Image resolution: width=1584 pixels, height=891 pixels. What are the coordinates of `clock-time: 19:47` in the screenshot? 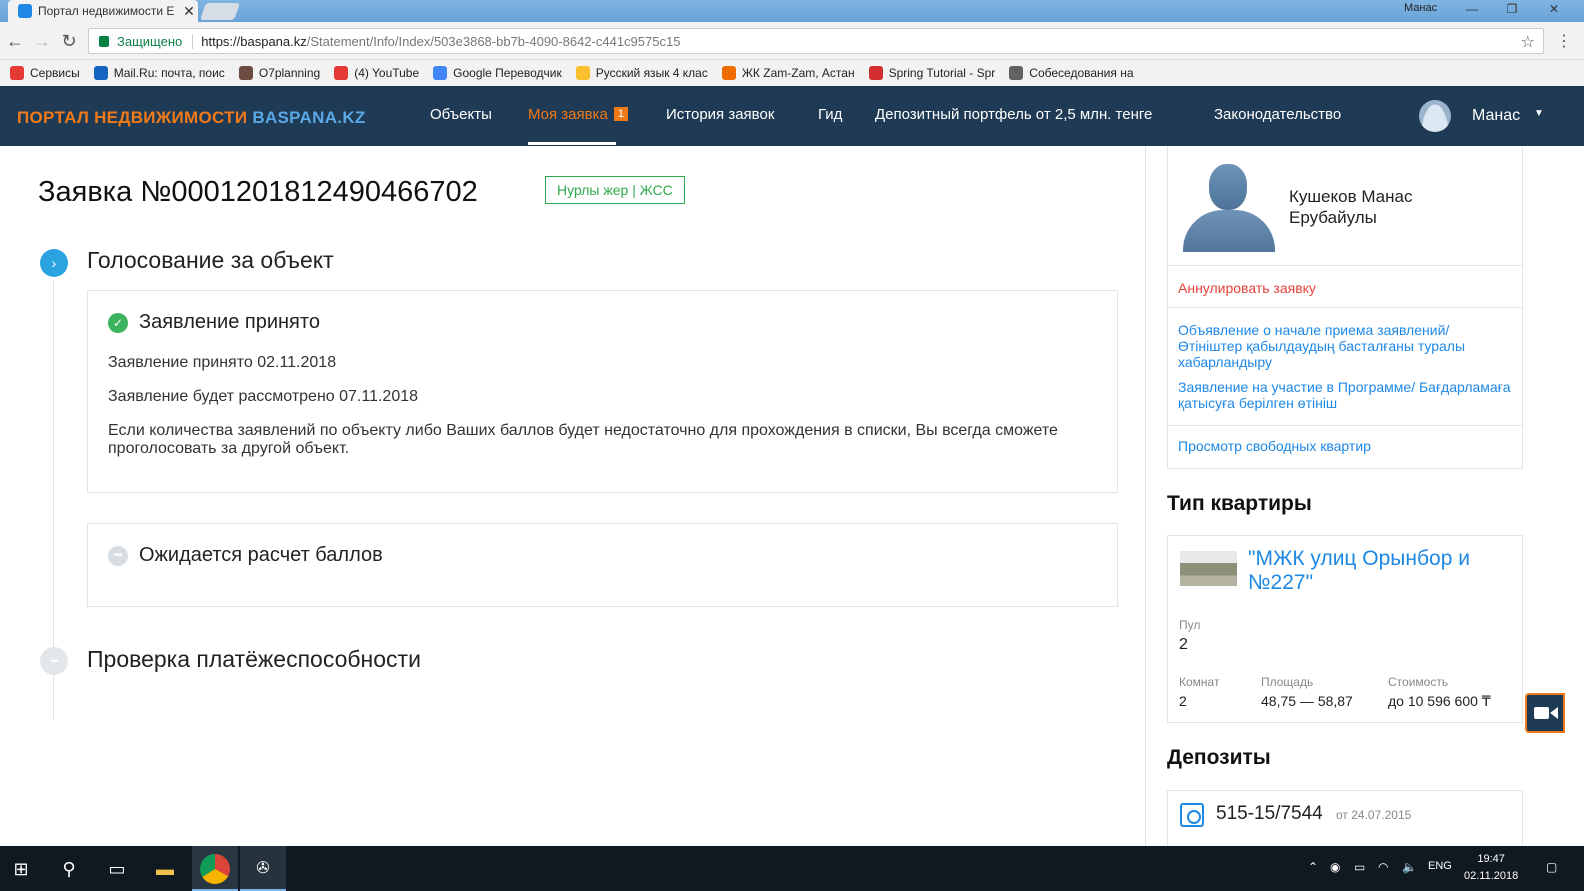 It's located at (1491, 859).